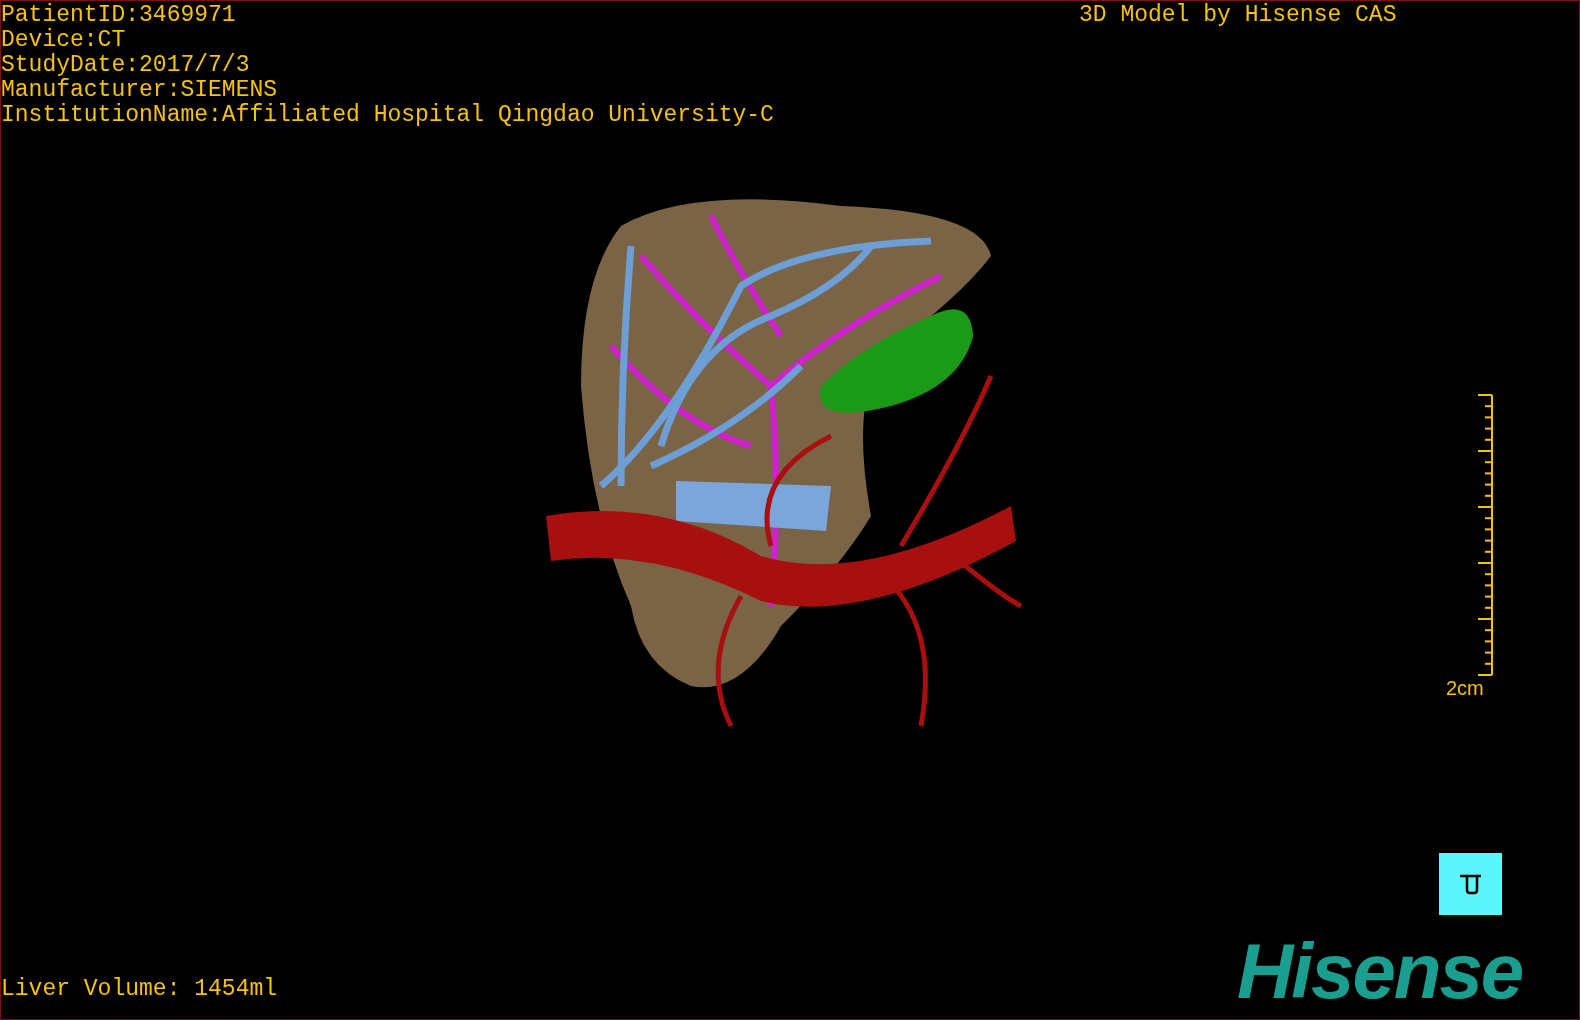 Image resolution: width=1580 pixels, height=1020 pixels. Describe the element at coordinates (64, 40) in the screenshot. I see `patient-info-text: Device:CT` at that location.